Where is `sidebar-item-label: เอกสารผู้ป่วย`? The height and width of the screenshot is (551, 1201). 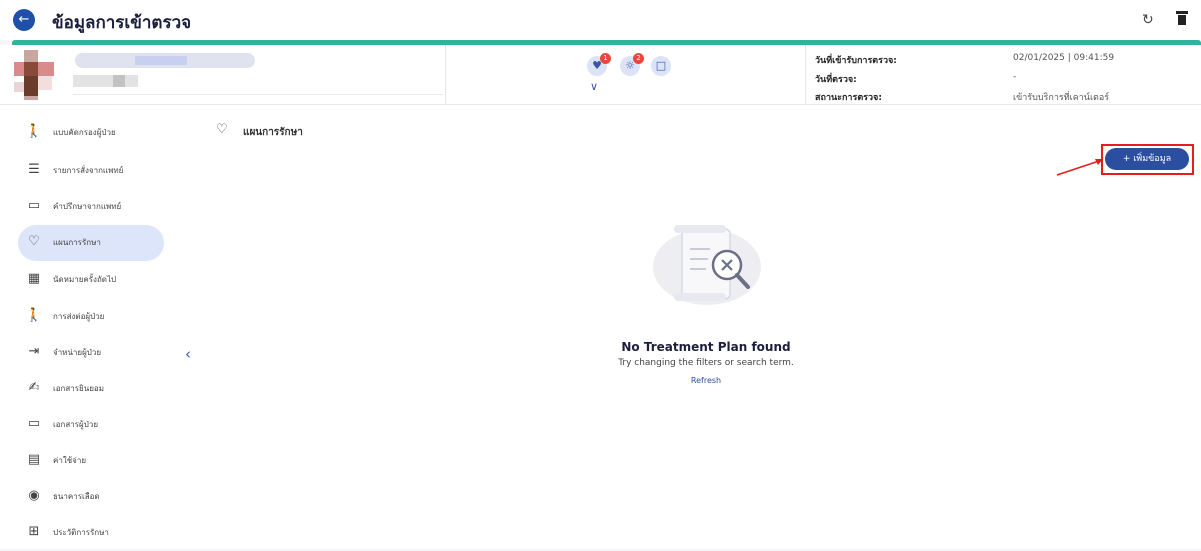
sidebar-item-label: เอกสารผู้ป่วย is located at coordinates (75, 424).